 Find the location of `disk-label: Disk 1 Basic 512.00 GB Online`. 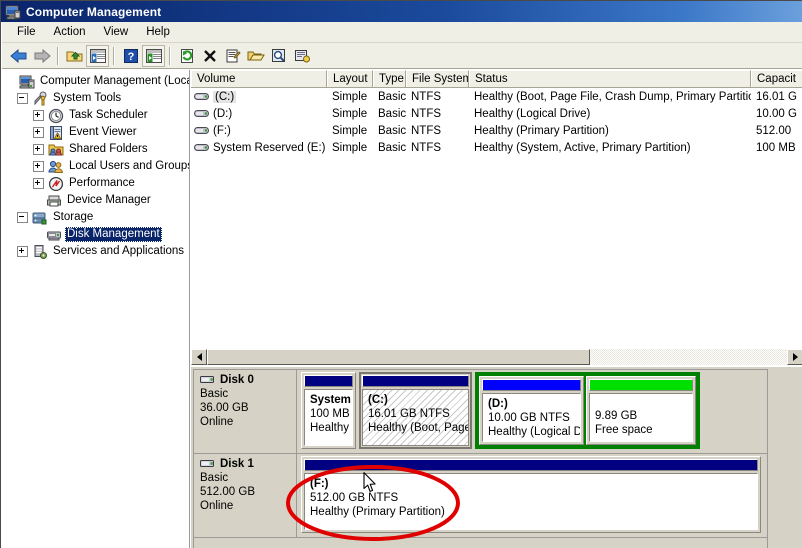

disk-label: Disk 1 Basic 512.00 GB Online is located at coordinates (245, 495).